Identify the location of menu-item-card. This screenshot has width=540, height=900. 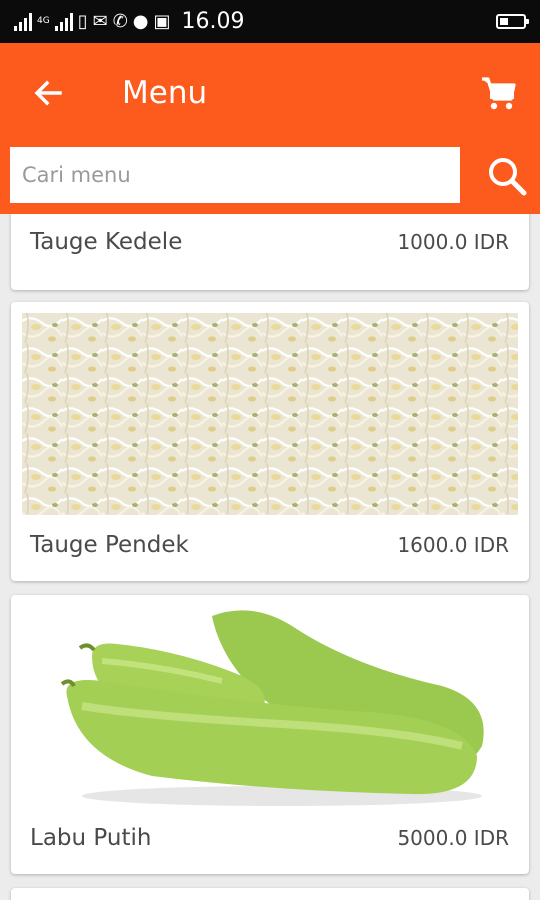
(270, 894).